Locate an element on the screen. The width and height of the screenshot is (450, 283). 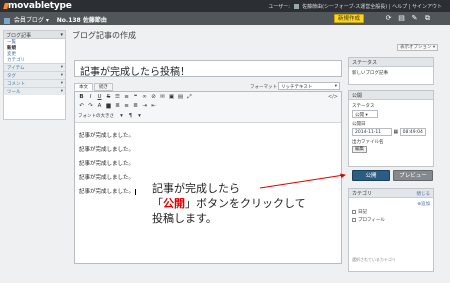
publish-date-input: 2014-11-11 is located at coordinates (372, 132).